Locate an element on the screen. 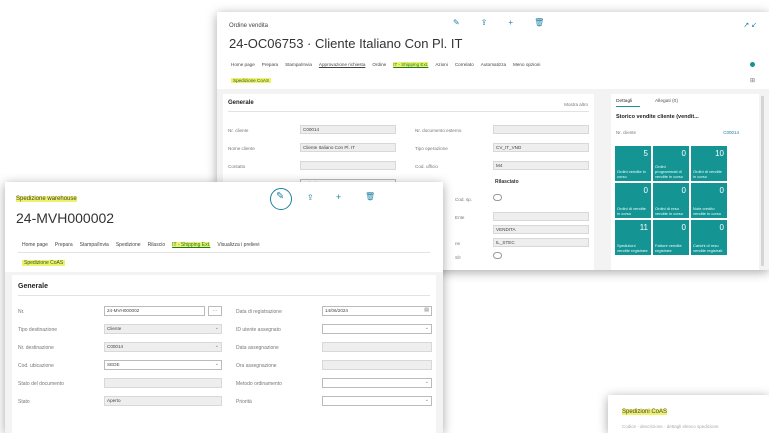  factbox-customer-label: Nr. cliente is located at coordinates (626, 132).